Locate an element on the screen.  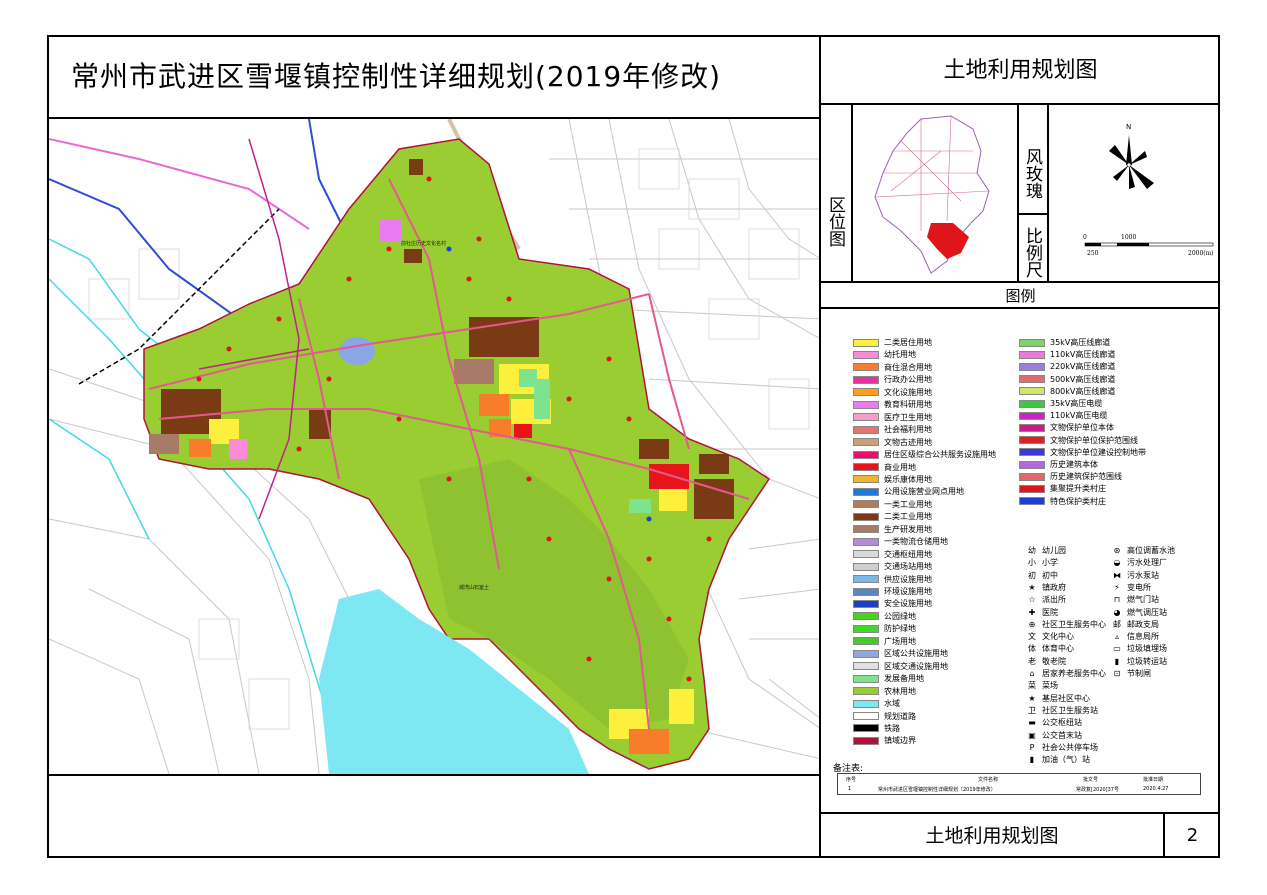
legend-item: 集聚提升类村庄 is located at coordinates (1062, 488).